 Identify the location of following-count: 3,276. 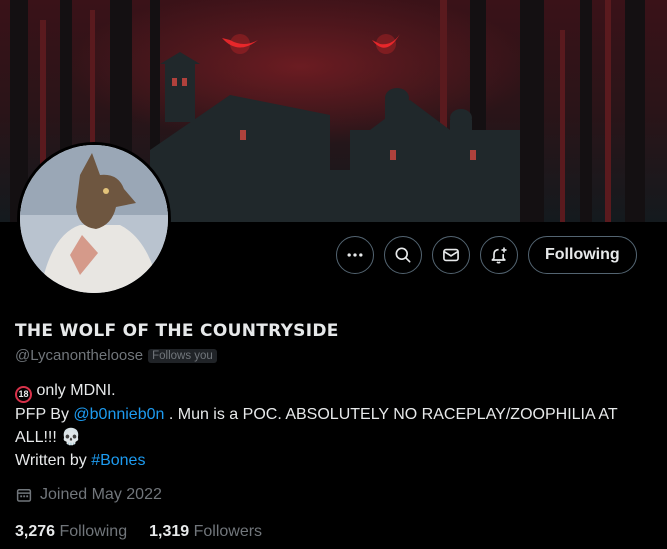
(35, 531).